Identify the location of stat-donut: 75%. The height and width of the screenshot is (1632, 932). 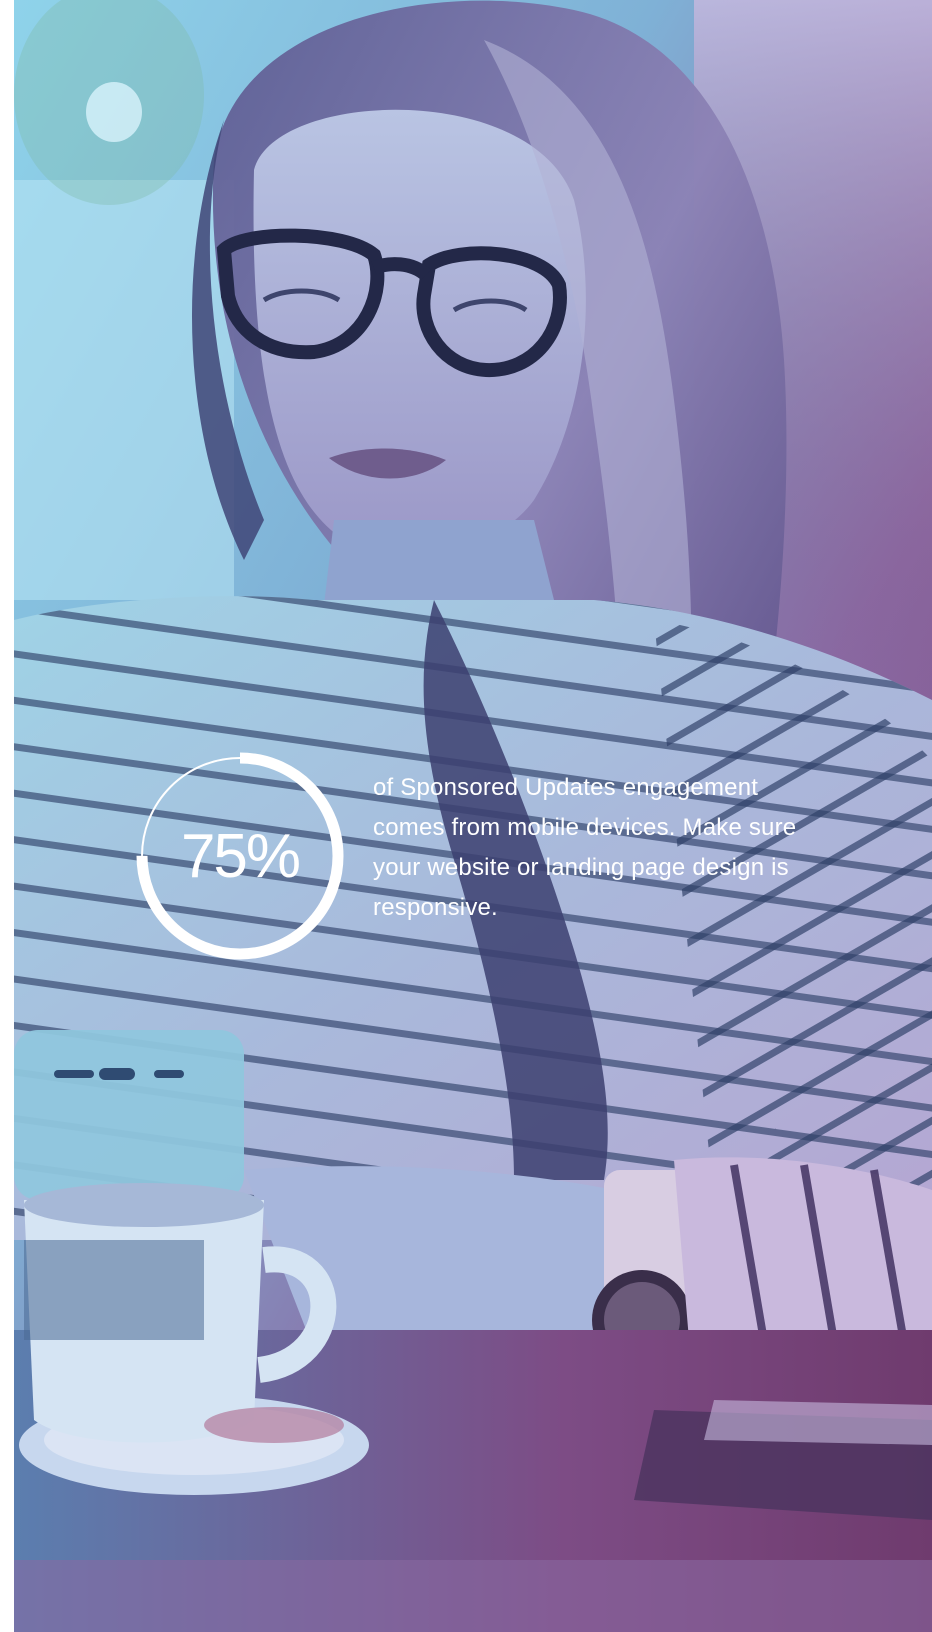
(240, 856).